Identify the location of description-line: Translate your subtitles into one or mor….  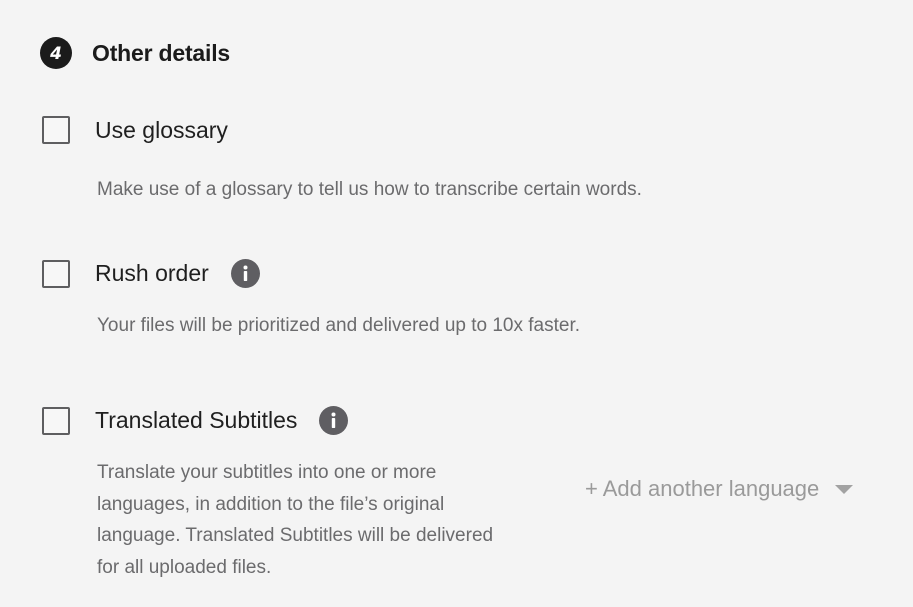
(267, 472).